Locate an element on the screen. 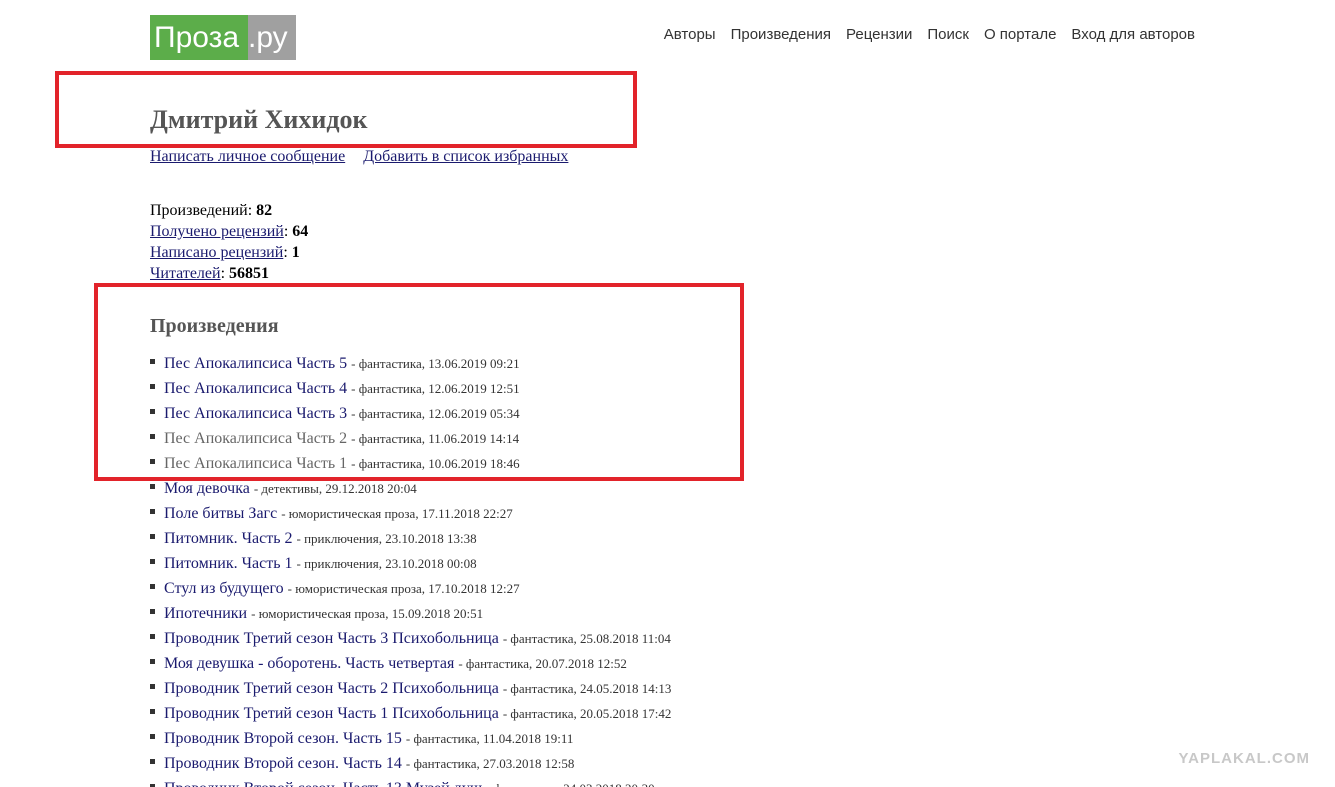 The height and width of the screenshot is (787, 1335). work-title-link: Ипотечники is located at coordinates (205, 613).